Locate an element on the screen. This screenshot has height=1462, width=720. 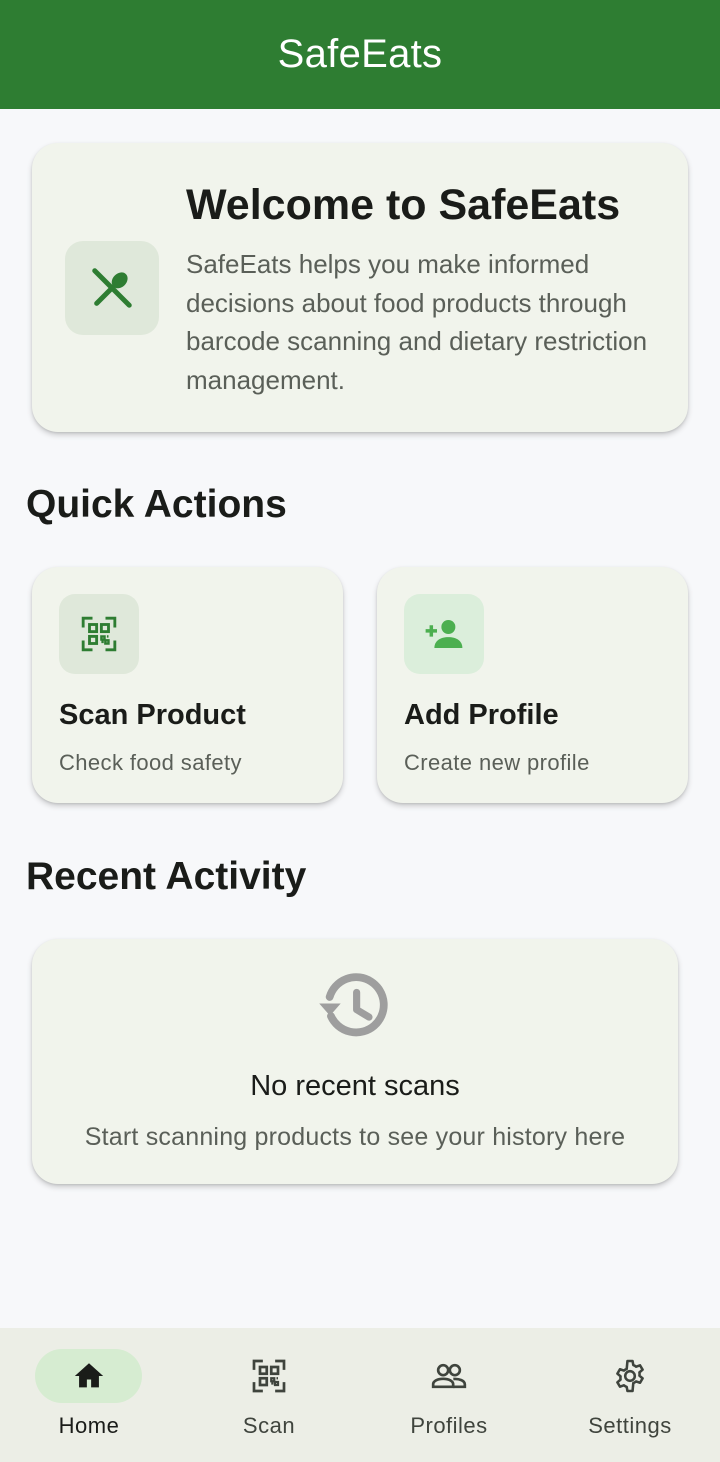
bottom-navigation: Home Scan Profiles Settings is located at coordinates (360, 1395).